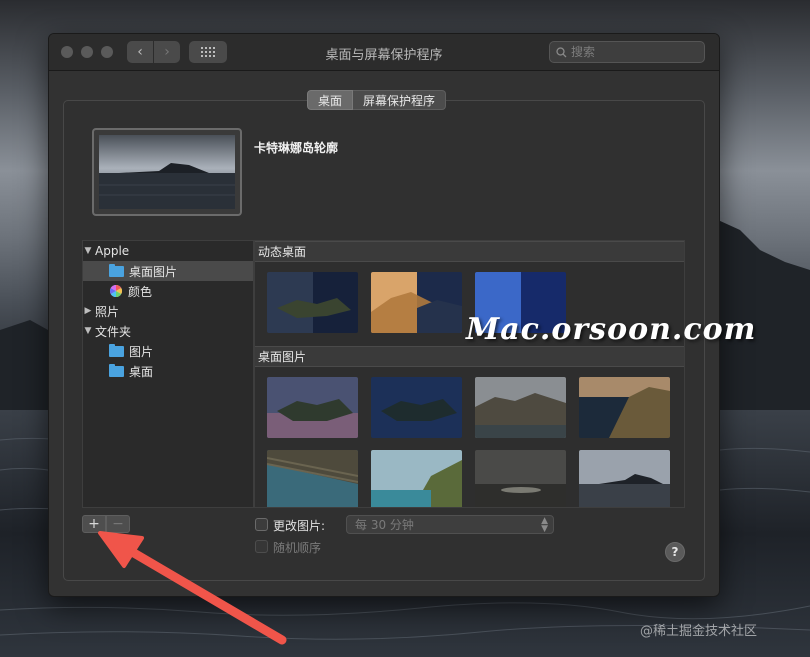 This screenshot has width=810, height=657. What do you see at coordinates (192, 588) in the screenshot?
I see `annotation-arrow-icon` at bounding box center [192, 588].